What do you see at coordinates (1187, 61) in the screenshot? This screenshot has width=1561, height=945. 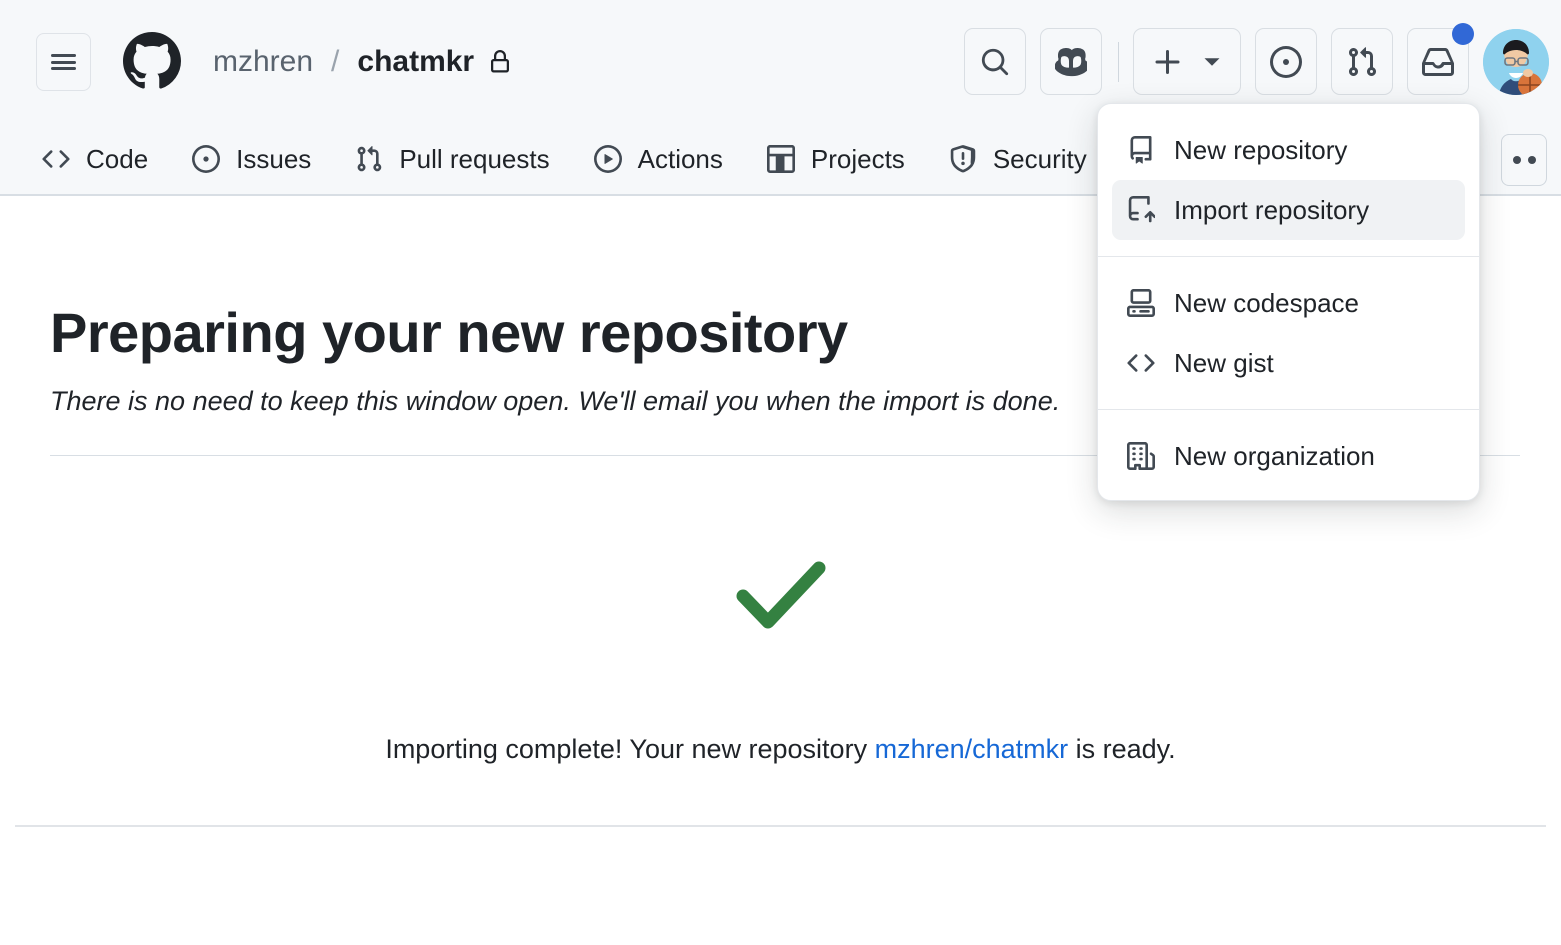 I see `create-new-button` at bounding box center [1187, 61].